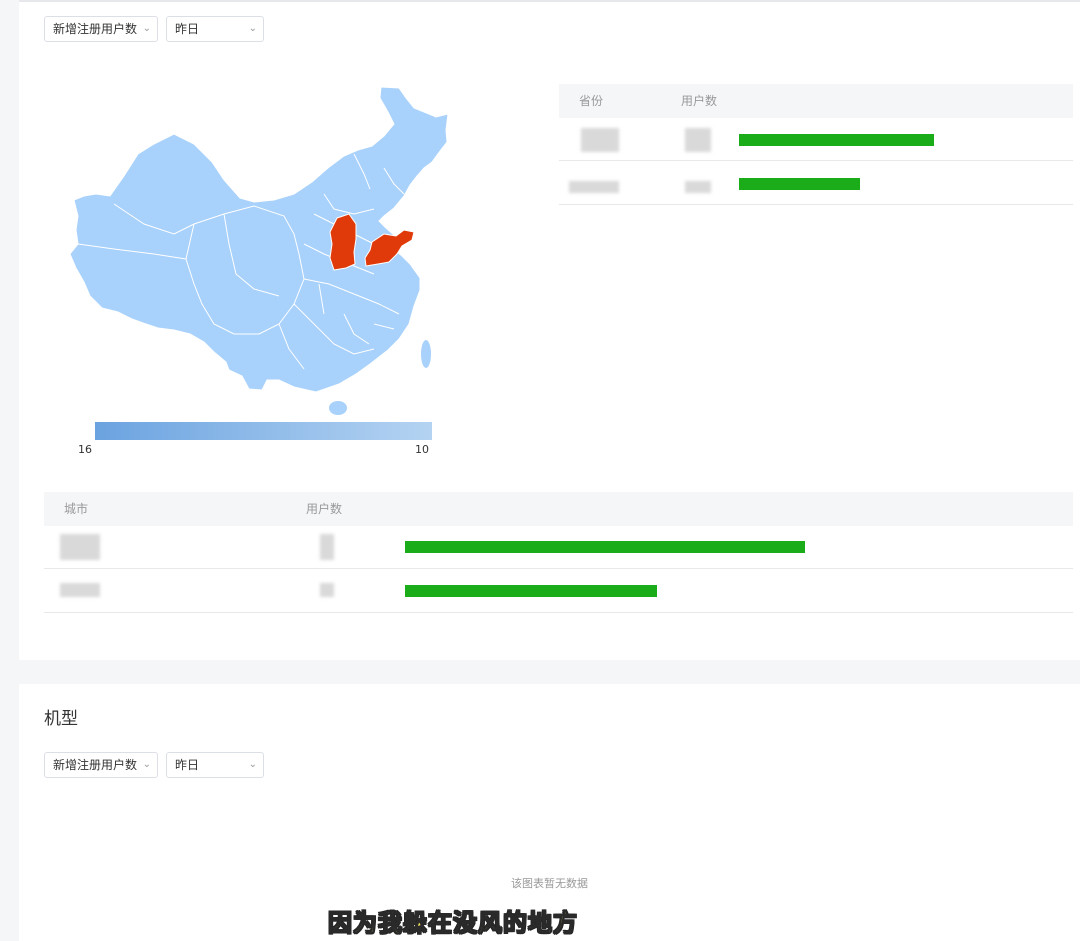 Image resolution: width=1080 pixels, height=941 pixels. Describe the element at coordinates (263, 431) in the screenshot. I see `map-legend-bar` at that location.